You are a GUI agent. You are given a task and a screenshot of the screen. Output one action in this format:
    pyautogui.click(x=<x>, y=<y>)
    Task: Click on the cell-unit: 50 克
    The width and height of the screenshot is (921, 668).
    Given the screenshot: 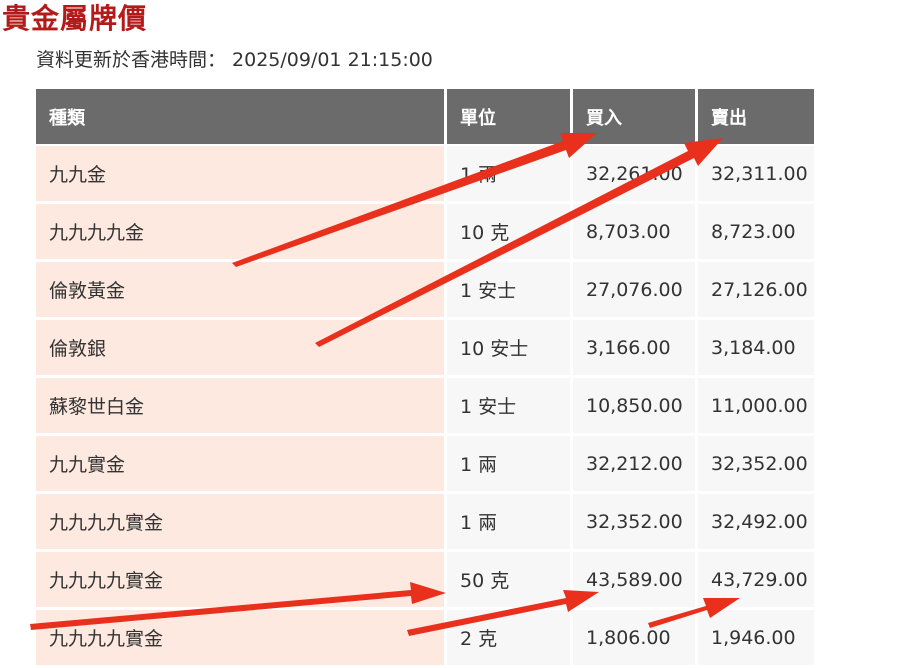 What is the action you would take?
    pyautogui.click(x=510, y=581)
    